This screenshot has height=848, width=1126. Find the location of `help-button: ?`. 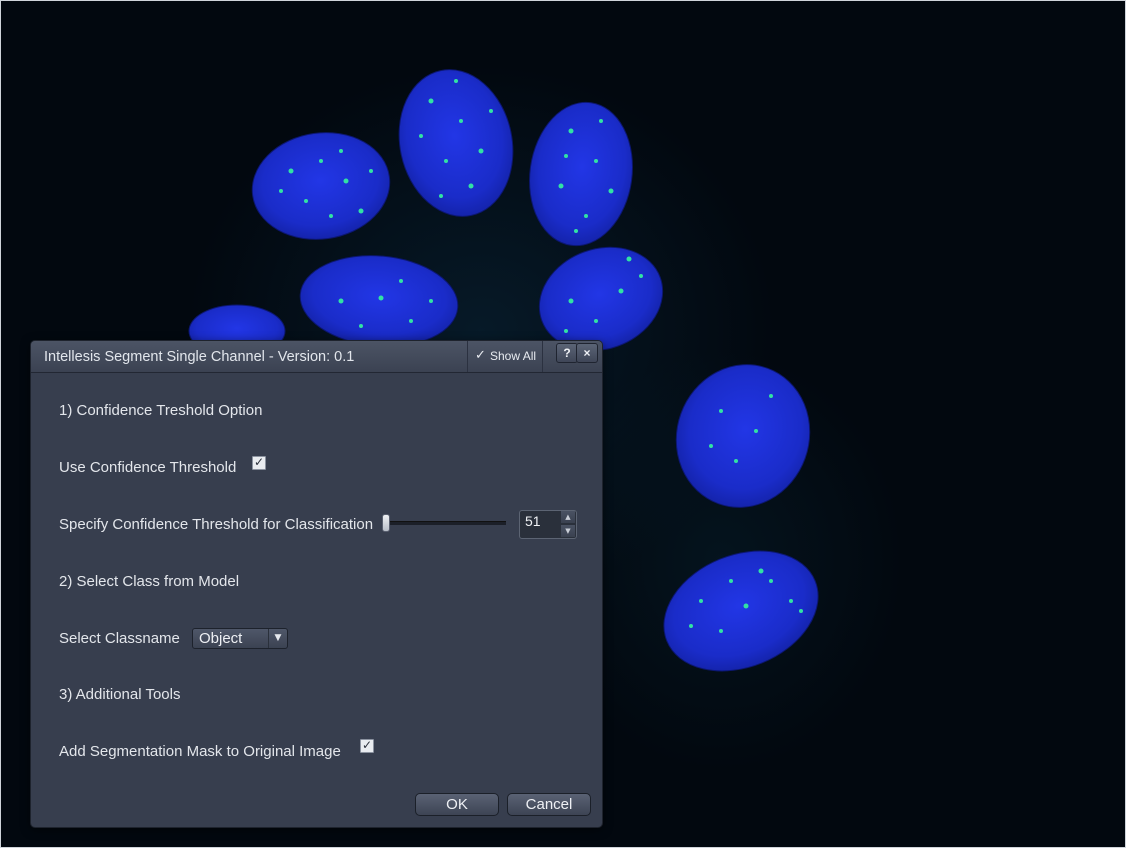

help-button: ? is located at coordinates (567, 353).